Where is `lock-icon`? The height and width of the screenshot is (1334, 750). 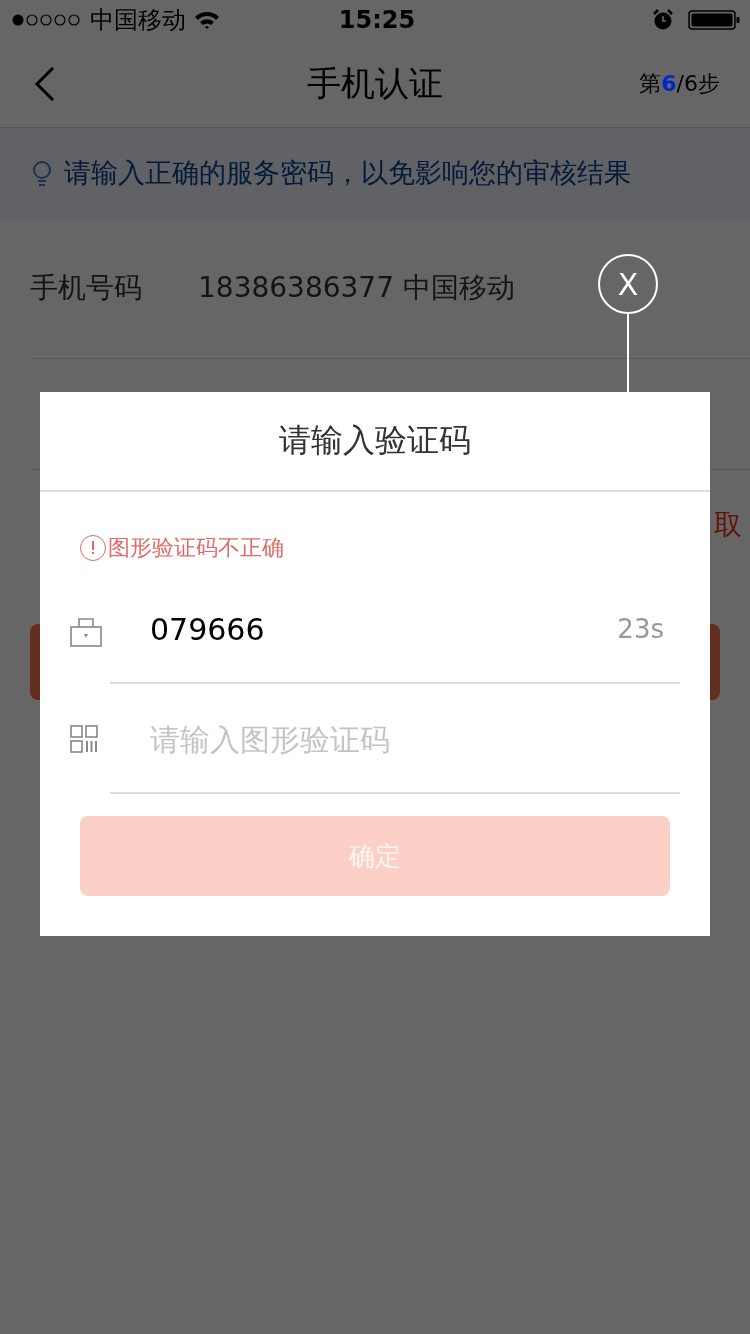
lock-icon is located at coordinates (86, 631).